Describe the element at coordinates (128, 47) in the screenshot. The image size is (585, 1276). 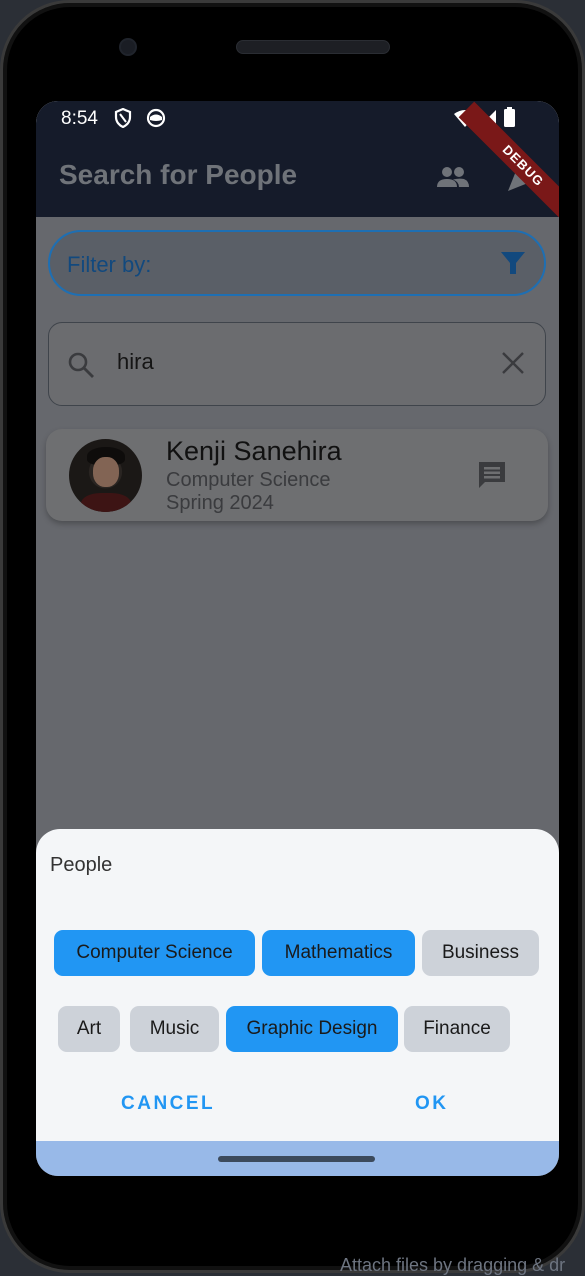
I see `front-camera` at that location.